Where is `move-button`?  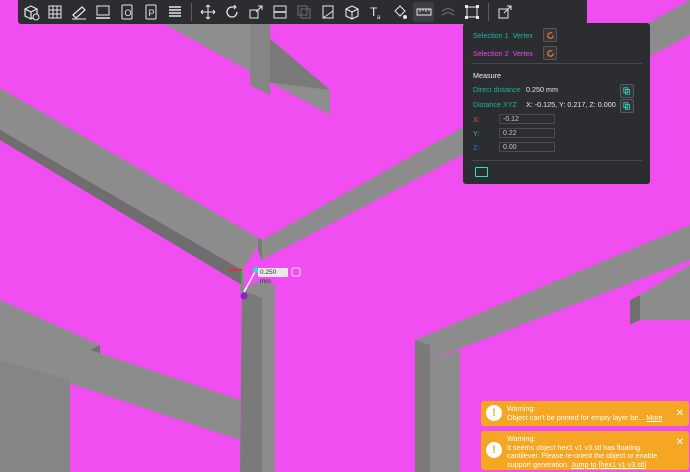 move-button is located at coordinates (207, 12).